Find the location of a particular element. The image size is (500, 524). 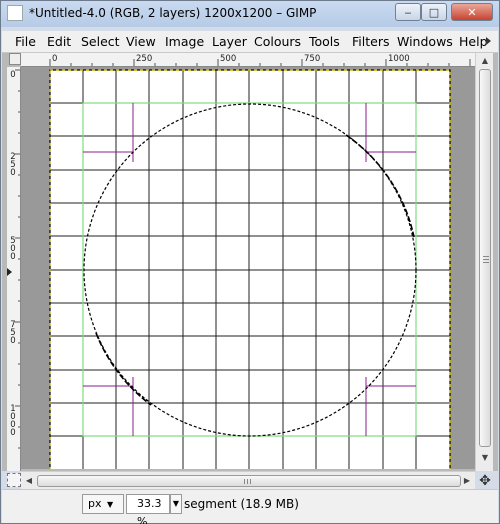

scroll-right-icon: ▶ is located at coordinates (467, 481).